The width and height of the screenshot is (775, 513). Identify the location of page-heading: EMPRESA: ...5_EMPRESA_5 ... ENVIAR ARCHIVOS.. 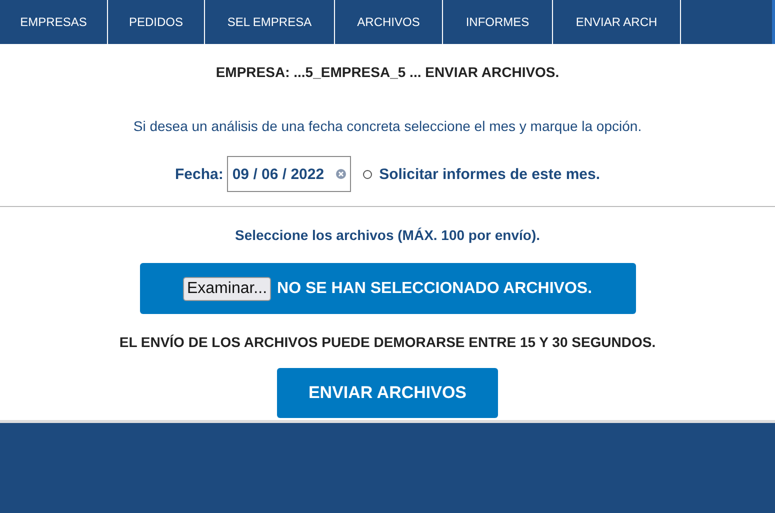
(388, 72).